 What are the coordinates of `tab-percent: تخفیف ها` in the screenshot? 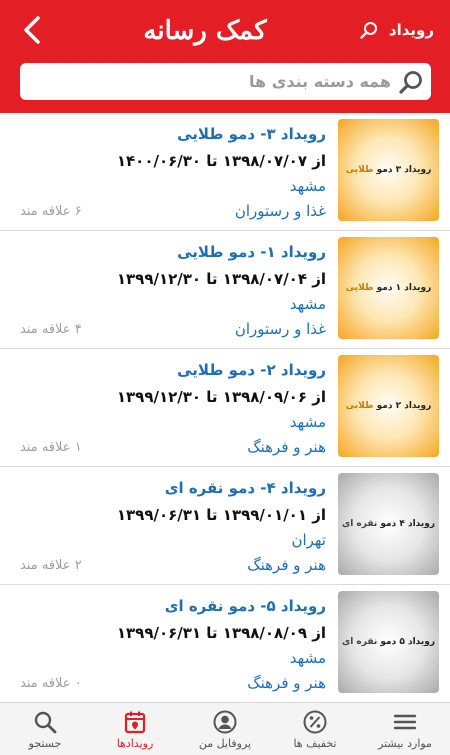 It's located at (315, 729).